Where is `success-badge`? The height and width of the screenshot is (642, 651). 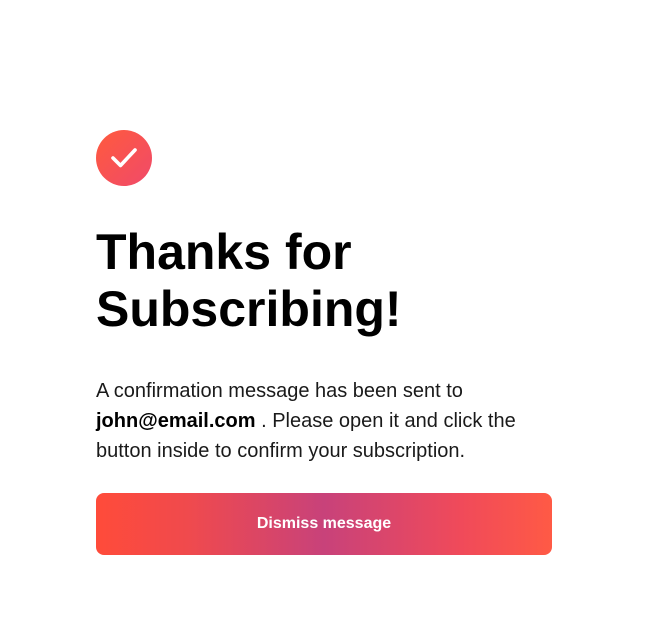
success-badge is located at coordinates (124, 158).